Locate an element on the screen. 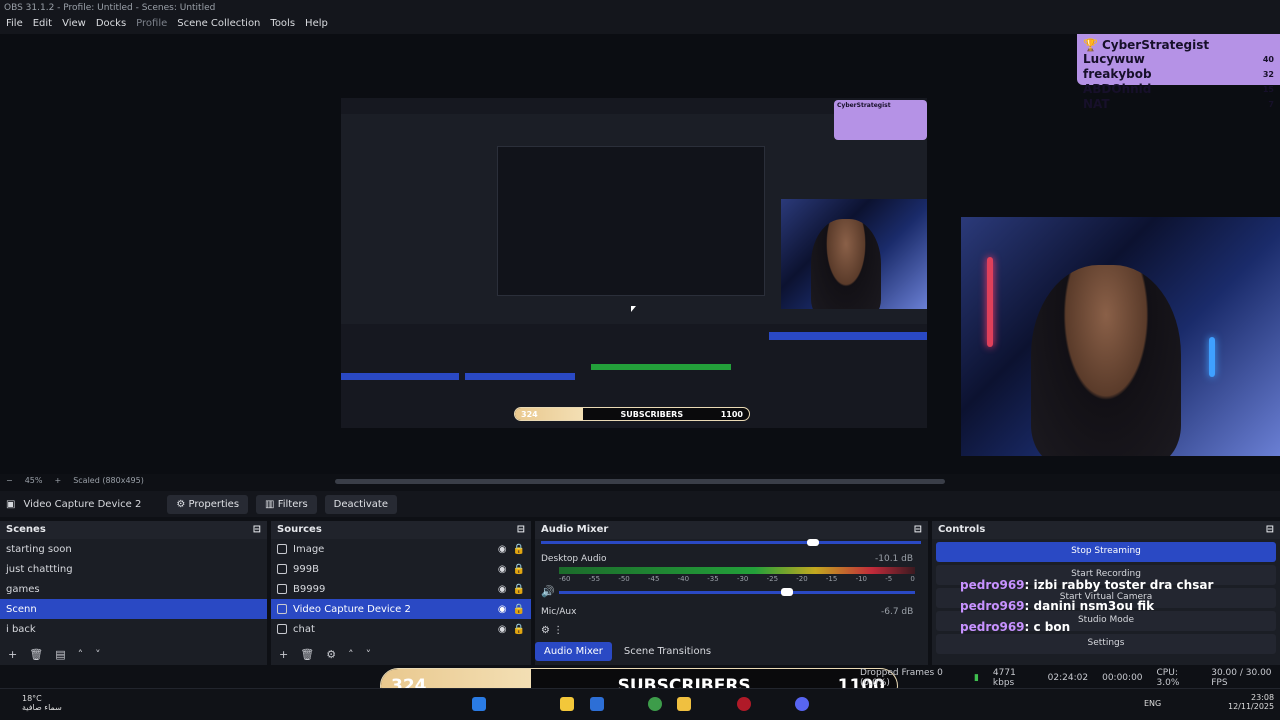 The width and height of the screenshot is (1280, 720). scene-item: starting soon is located at coordinates (133, 549).